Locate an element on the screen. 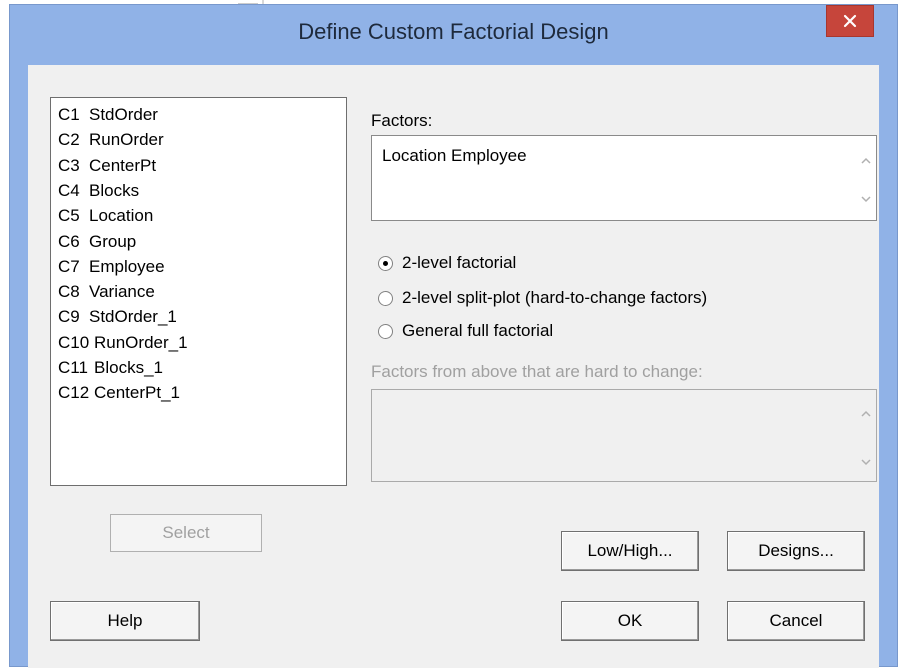 Image resolution: width=907 pixels, height=668 pixels. column-name: Blocks_1 is located at coordinates (128, 367).